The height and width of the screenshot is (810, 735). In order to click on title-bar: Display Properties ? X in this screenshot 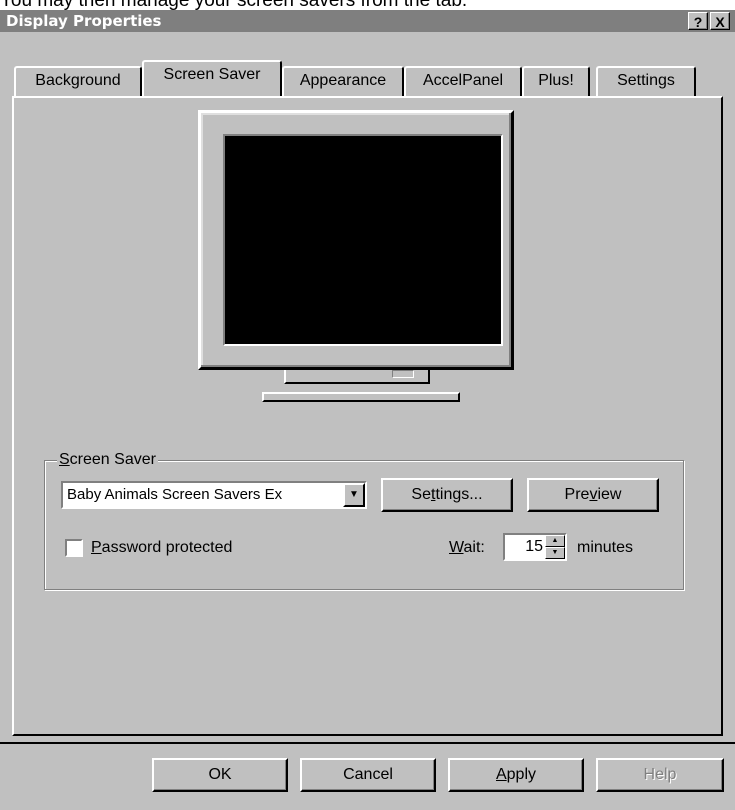, I will do `click(367, 21)`.